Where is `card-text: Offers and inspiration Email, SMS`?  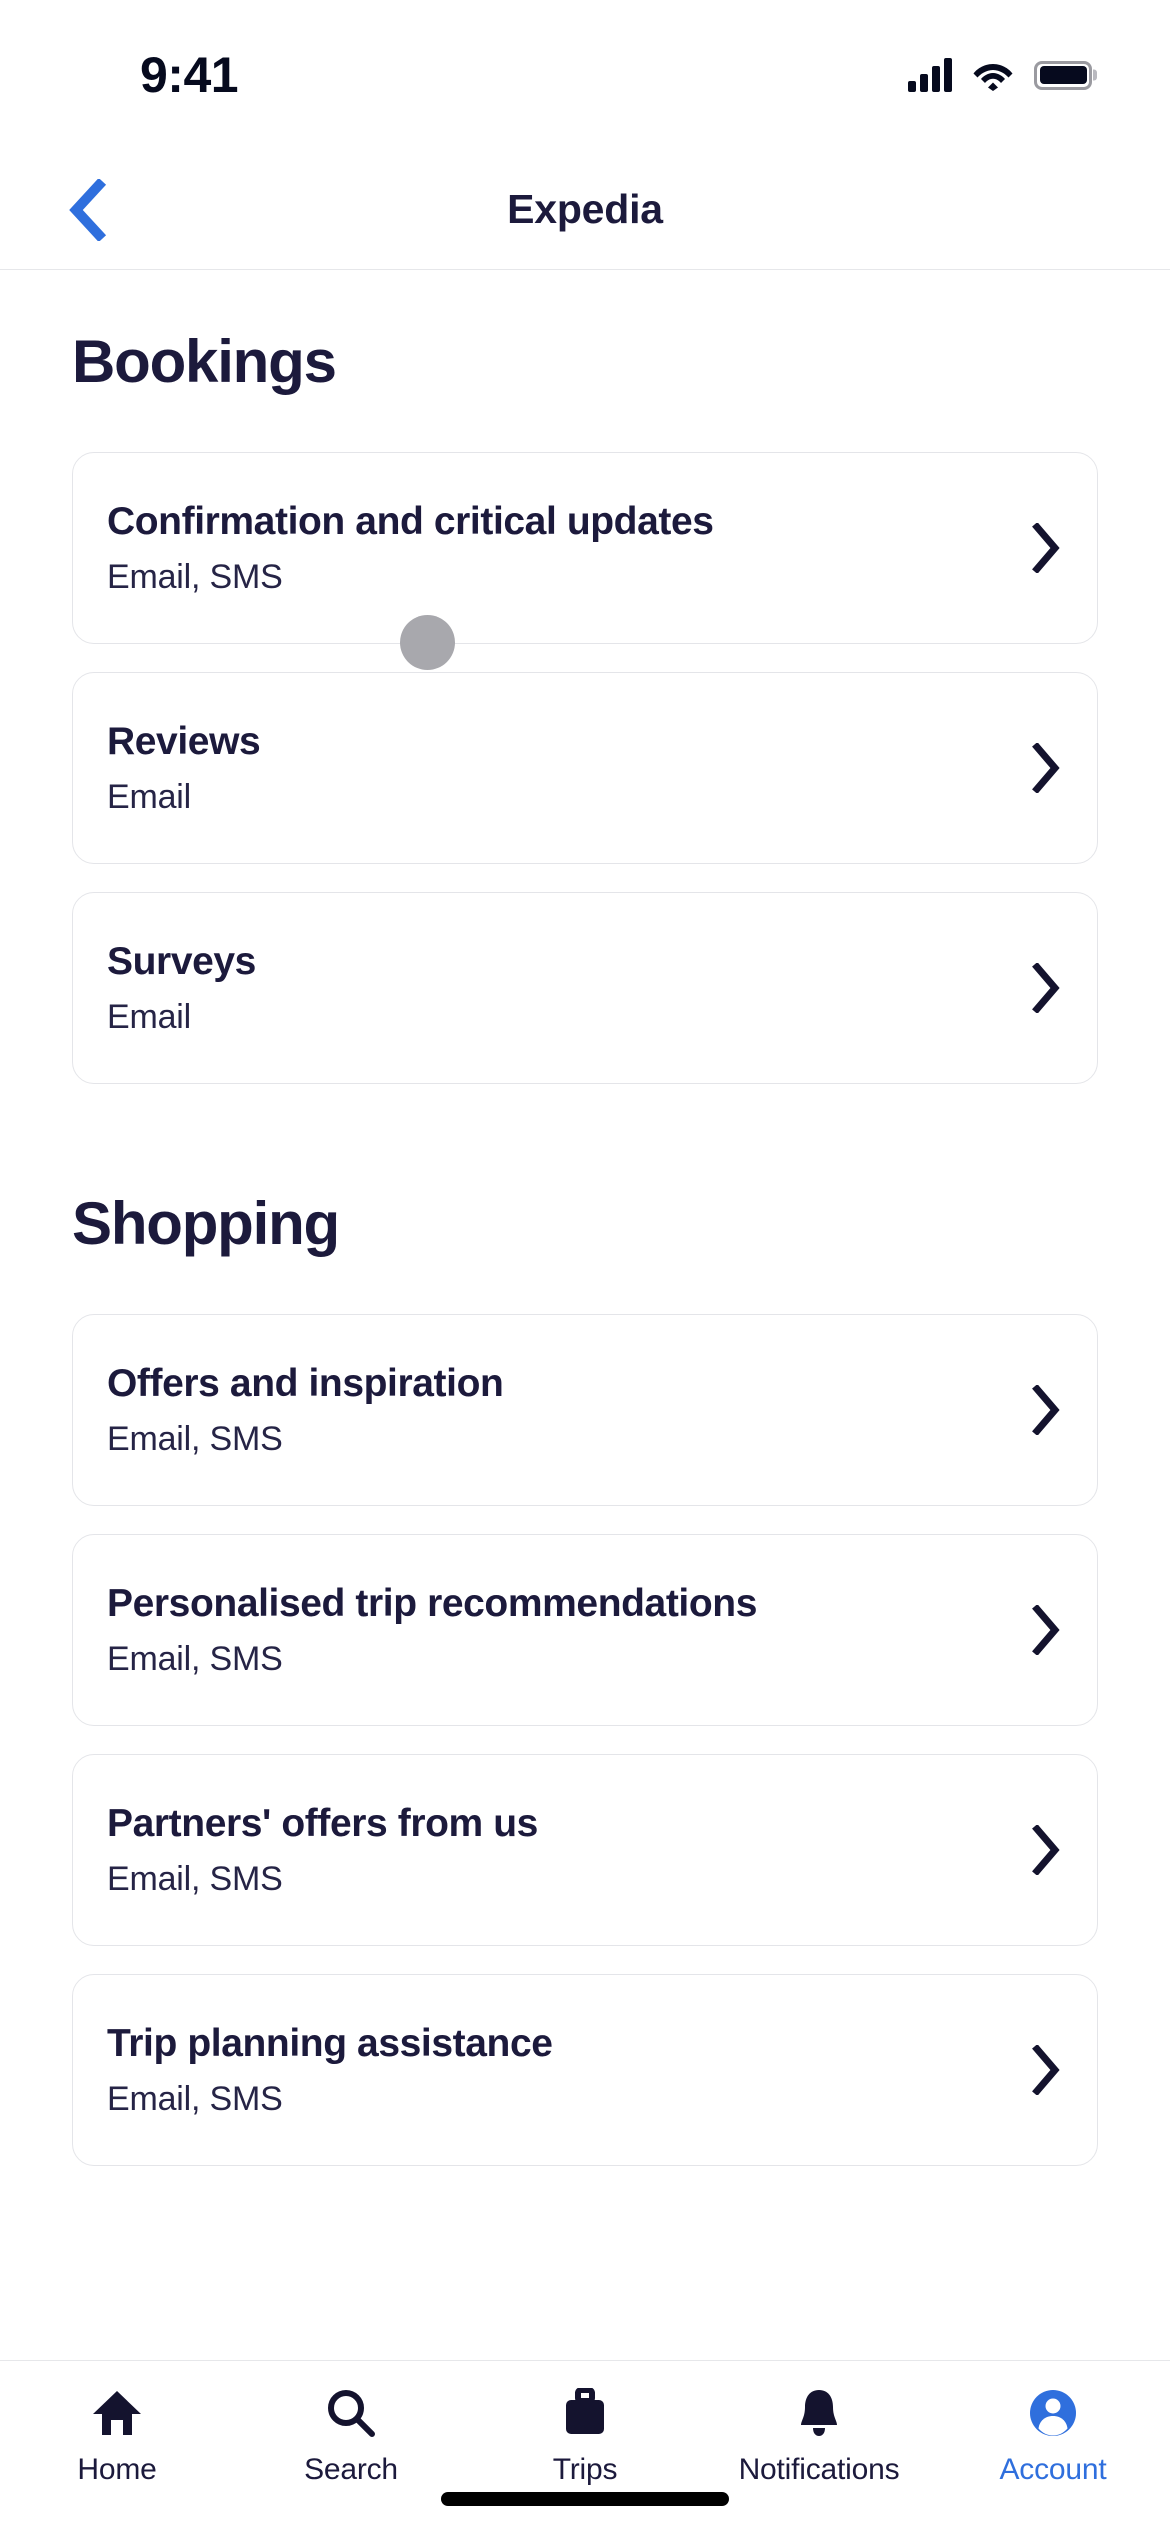
card-text: Offers and inspiration Email, SMS is located at coordinates (559, 1410).